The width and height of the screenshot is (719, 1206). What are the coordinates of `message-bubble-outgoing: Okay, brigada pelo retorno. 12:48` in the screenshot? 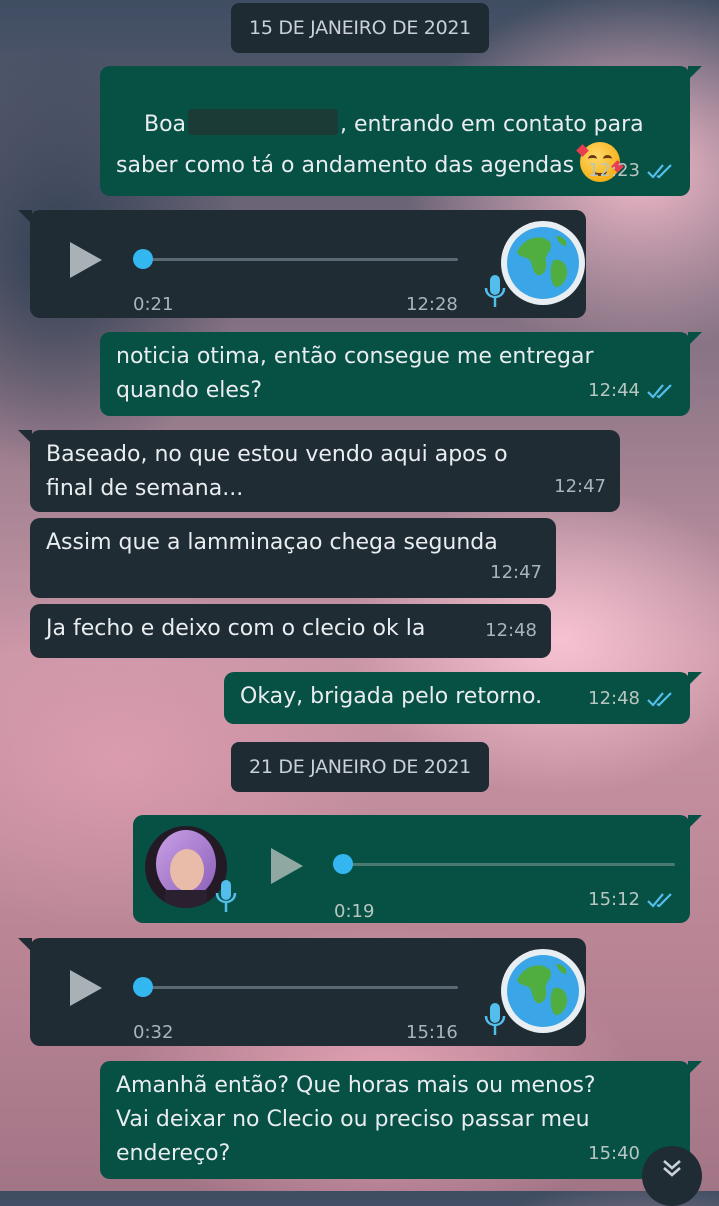 It's located at (463, 698).